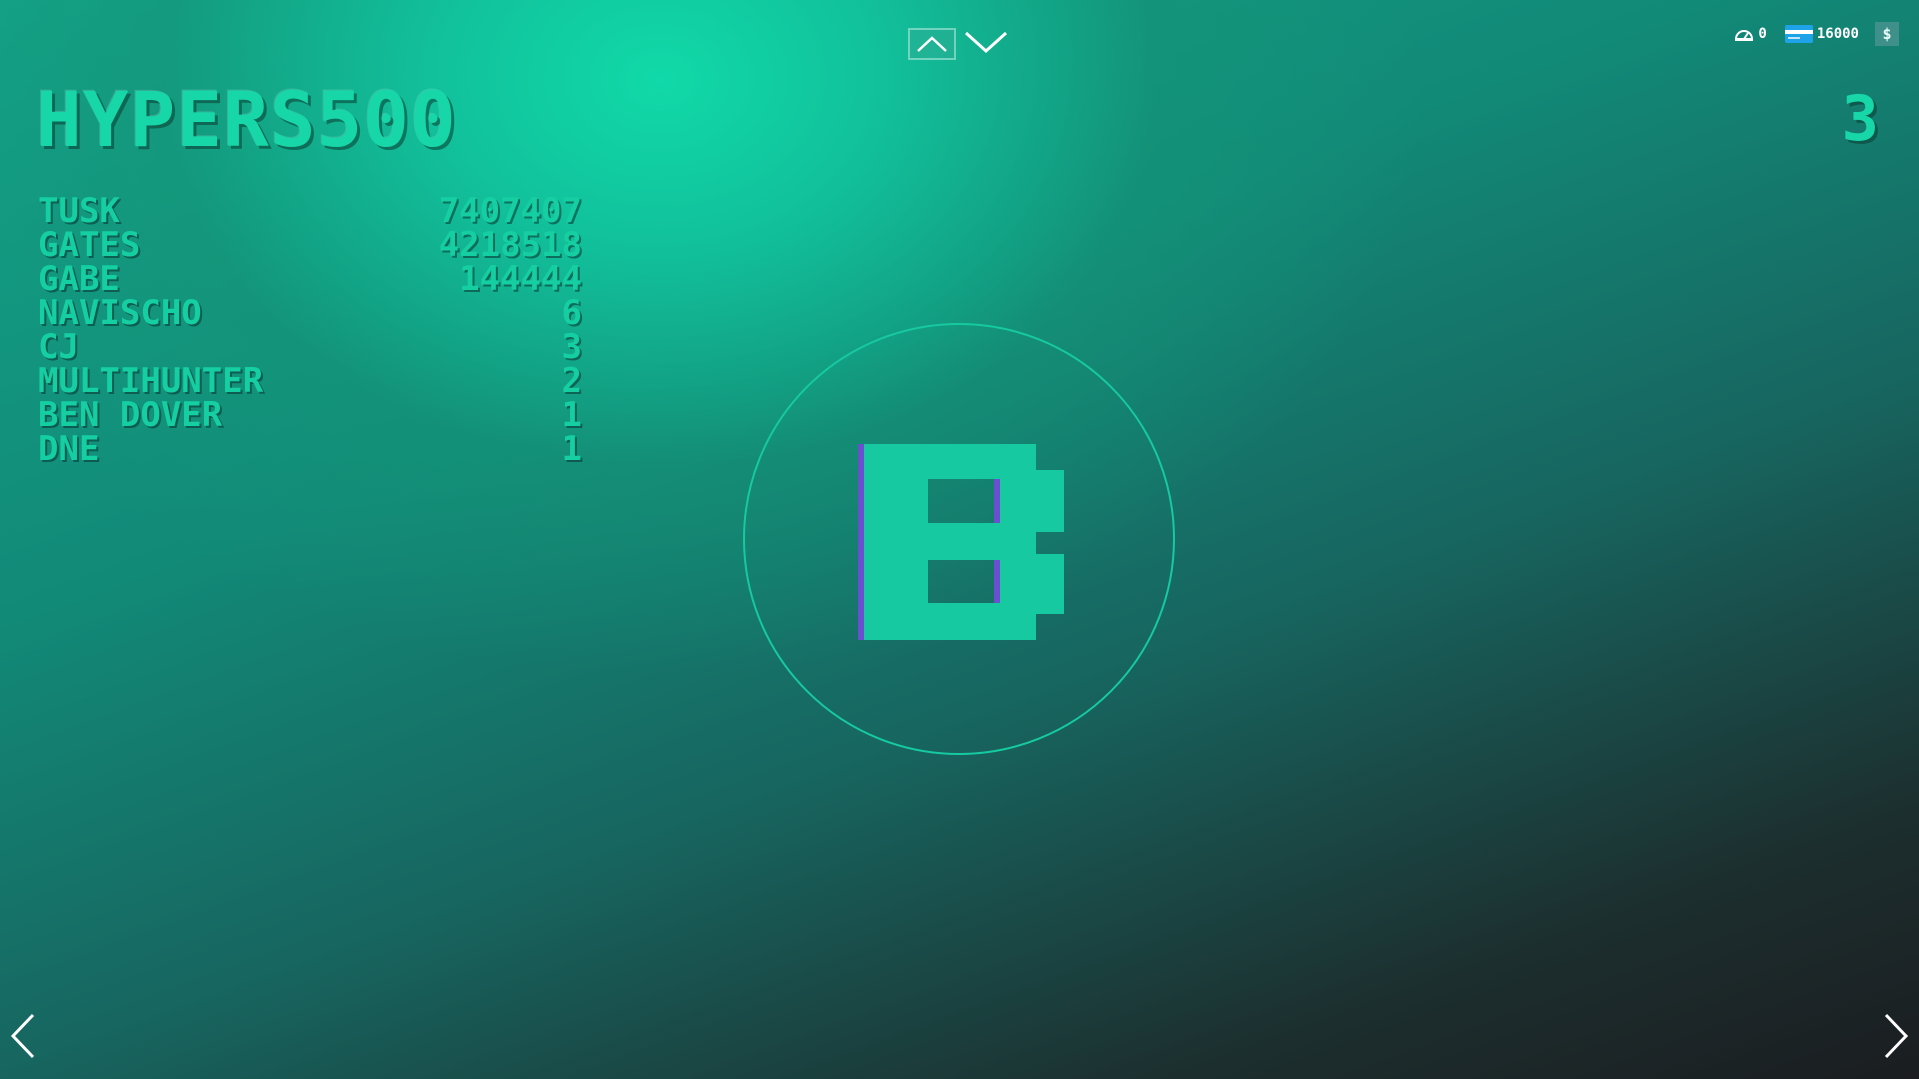  I want to click on chevron-down-icon, so click(986, 42).